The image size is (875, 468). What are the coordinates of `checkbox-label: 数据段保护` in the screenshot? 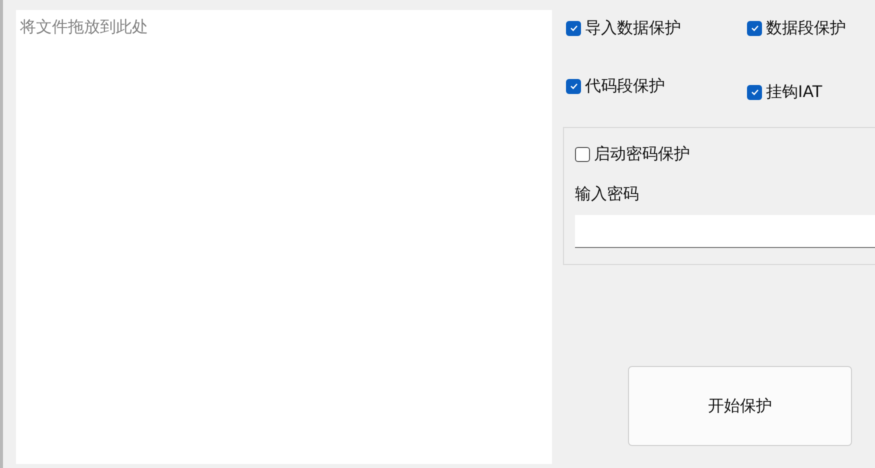 It's located at (806, 28).